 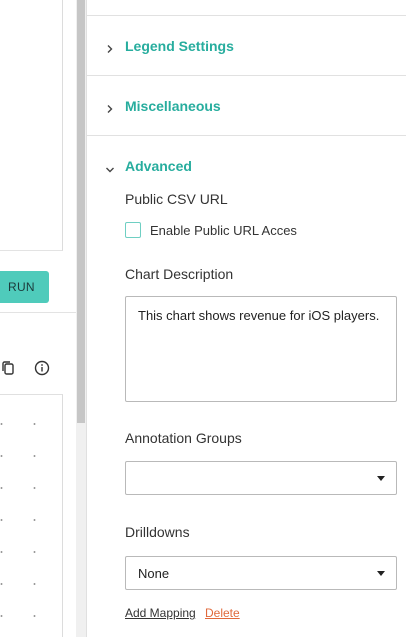 I want to click on annotation-groups-select, so click(x=261, y=478).